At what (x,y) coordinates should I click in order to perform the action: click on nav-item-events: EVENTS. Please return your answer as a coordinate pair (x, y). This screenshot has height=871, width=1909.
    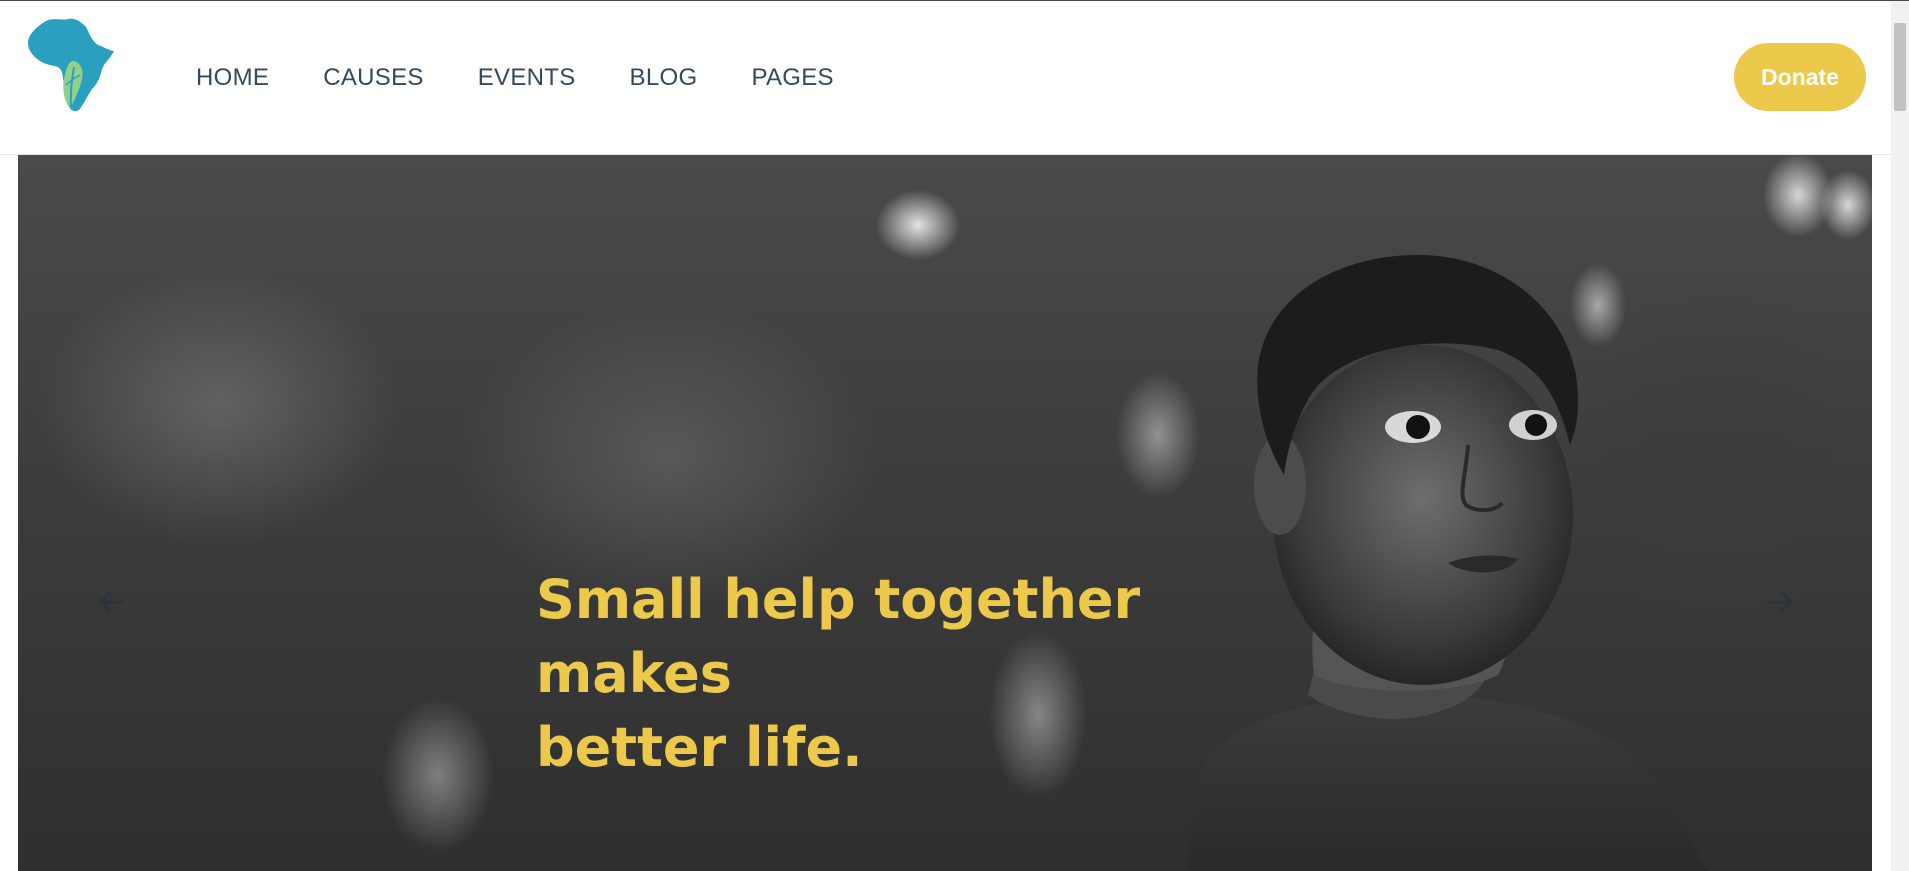
    Looking at the image, I should click on (527, 78).